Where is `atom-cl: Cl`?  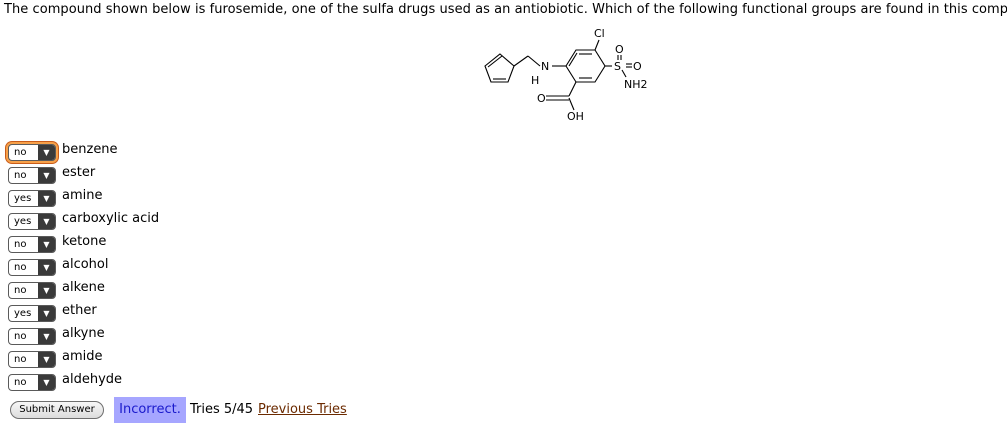 atom-cl: Cl is located at coordinates (599, 33).